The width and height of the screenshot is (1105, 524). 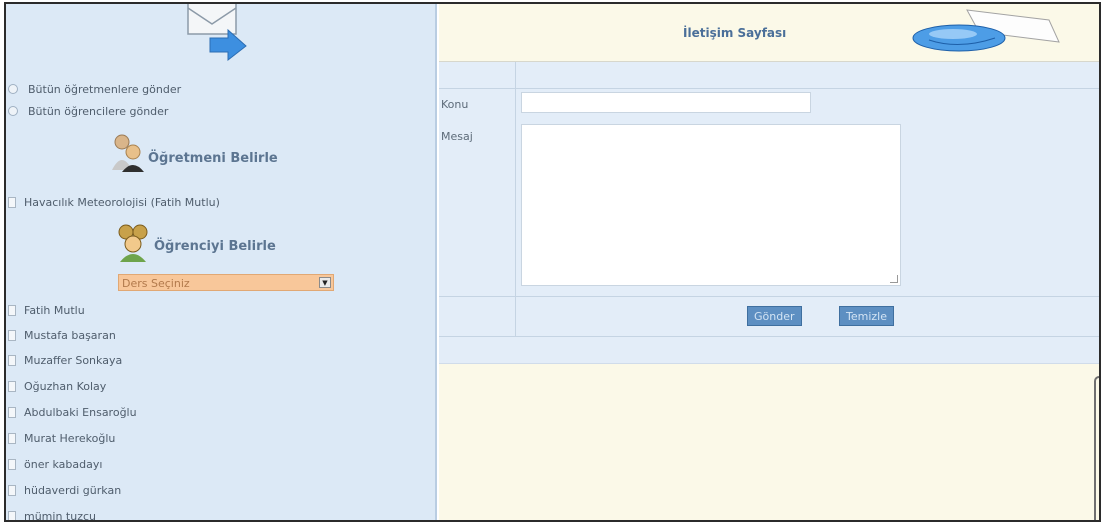 I want to click on student-option: öner kabadayı, so click(x=55, y=464).